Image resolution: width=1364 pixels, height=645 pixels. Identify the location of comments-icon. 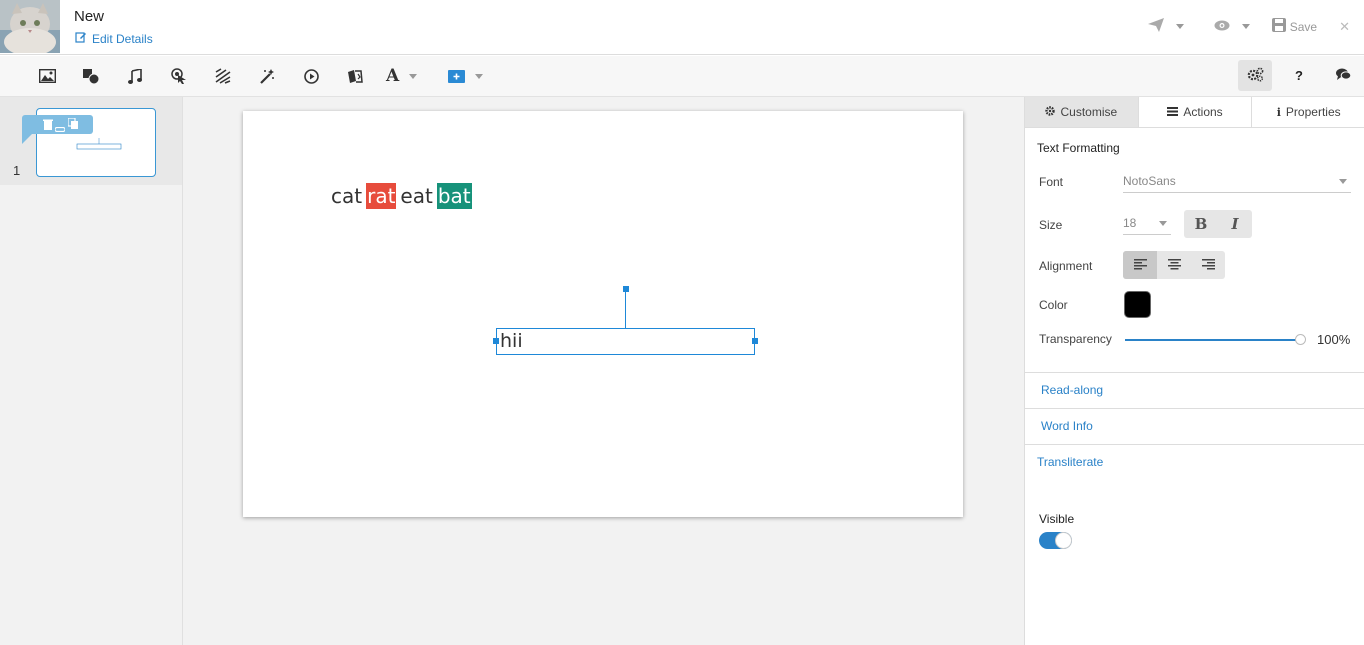
(1343, 76).